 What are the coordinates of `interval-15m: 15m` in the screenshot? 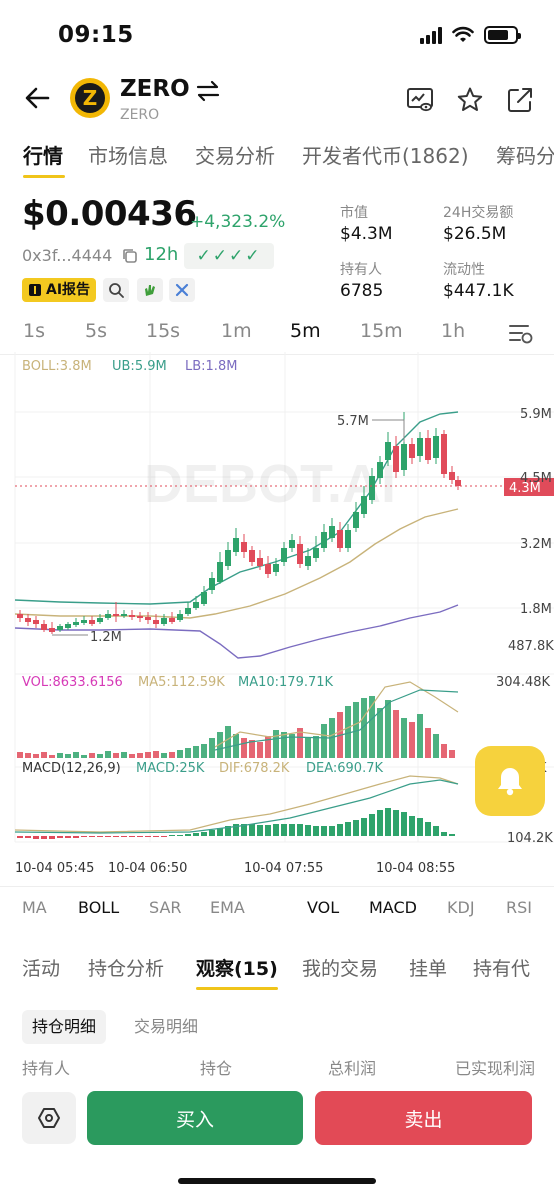 It's located at (381, 331).